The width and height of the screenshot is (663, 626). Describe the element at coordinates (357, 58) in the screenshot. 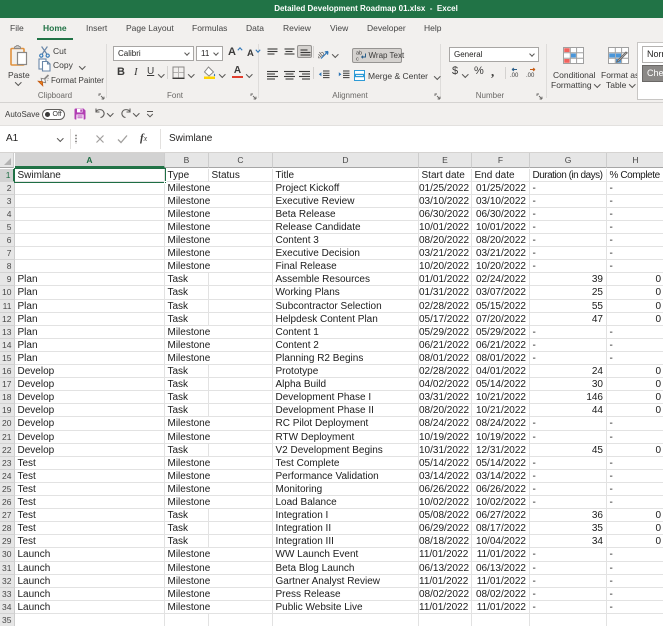

I see `svg-text: c` at that location.